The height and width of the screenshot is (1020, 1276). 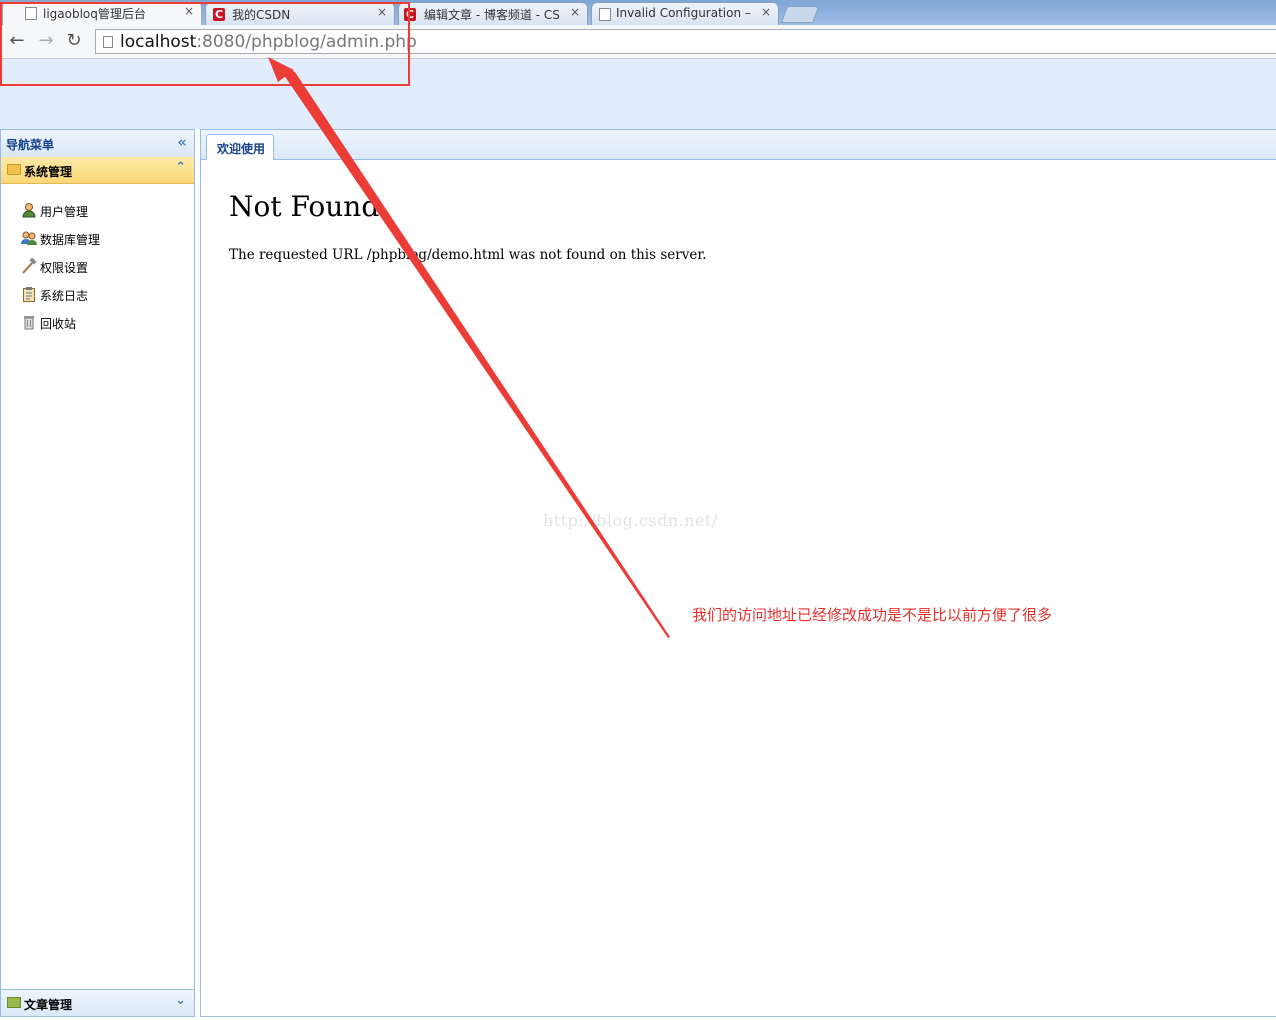 I want to click on forward-arrow-icon: →, so click(x=46, y=41).